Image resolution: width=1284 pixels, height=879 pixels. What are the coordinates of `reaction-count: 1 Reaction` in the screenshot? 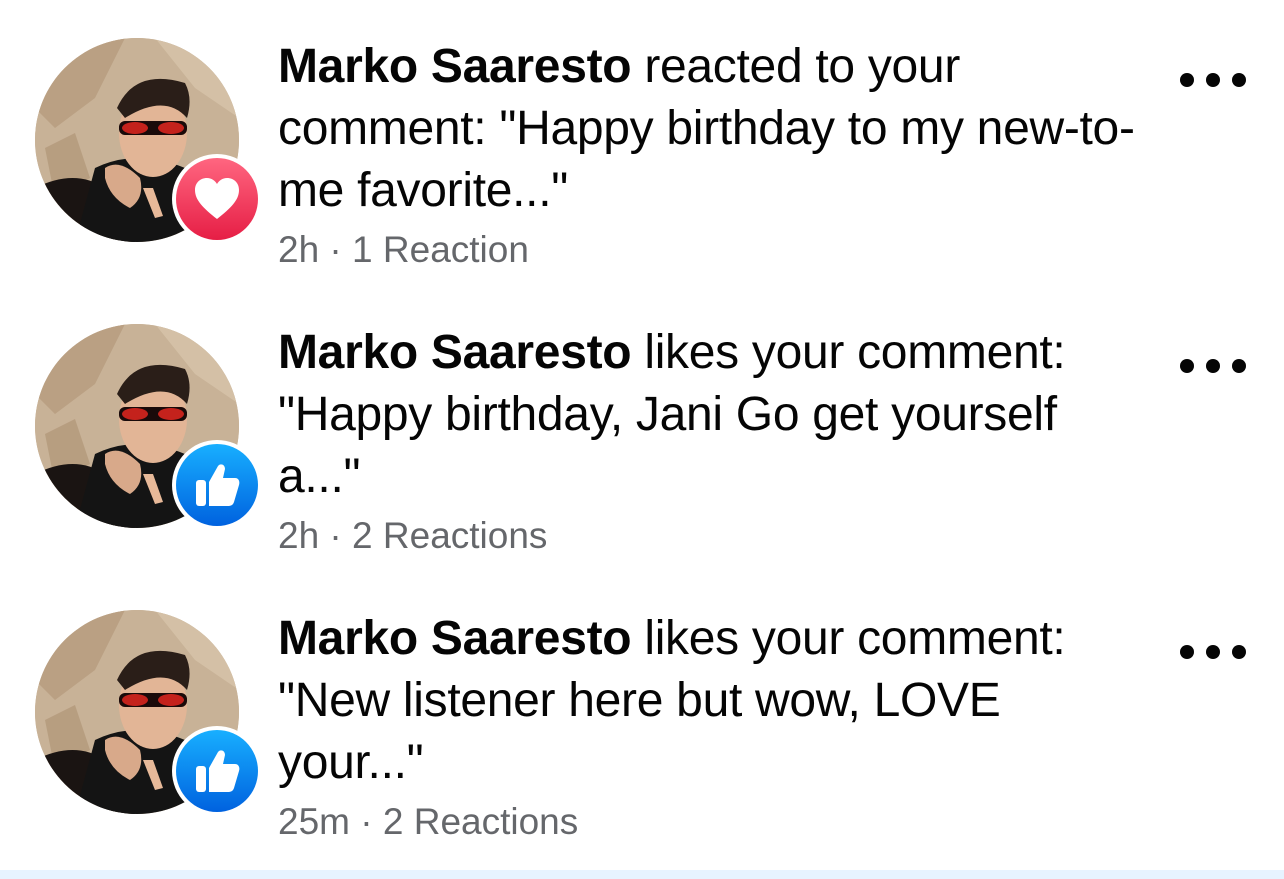 It's located at (440, 249).